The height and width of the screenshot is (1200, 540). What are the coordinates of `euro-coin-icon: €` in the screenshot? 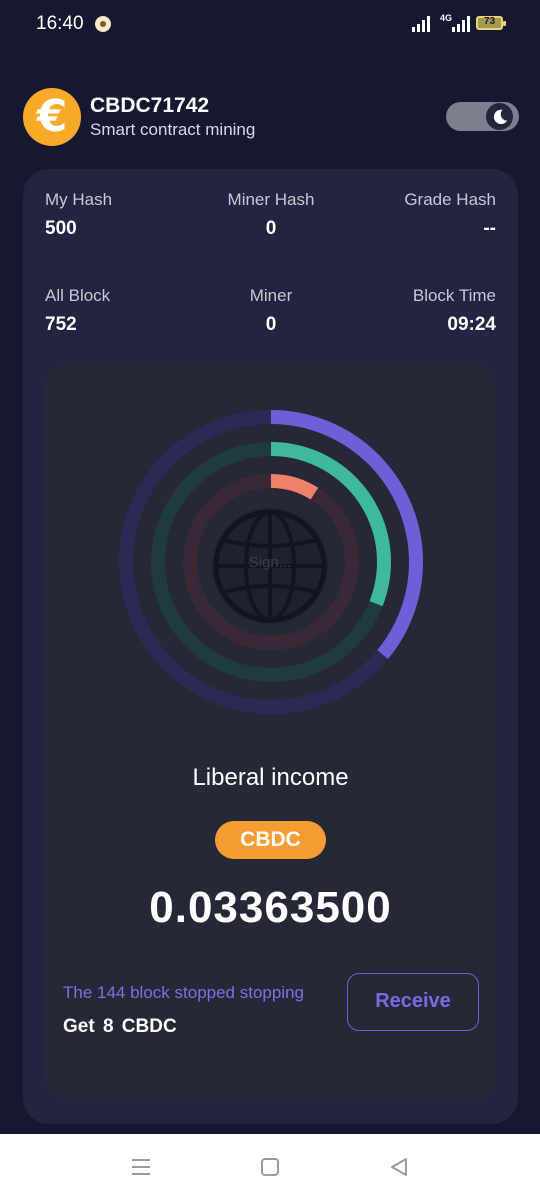 It's located at (52, 117).